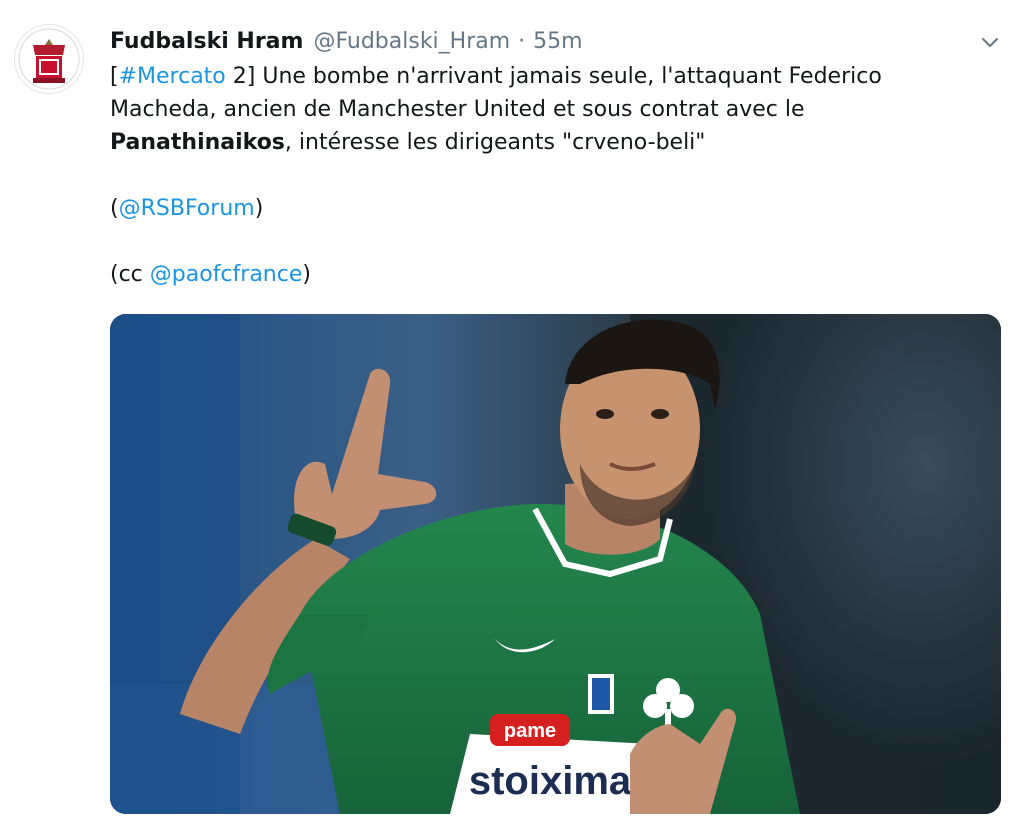  I want to click on cc-close: ), so click(306, 274).